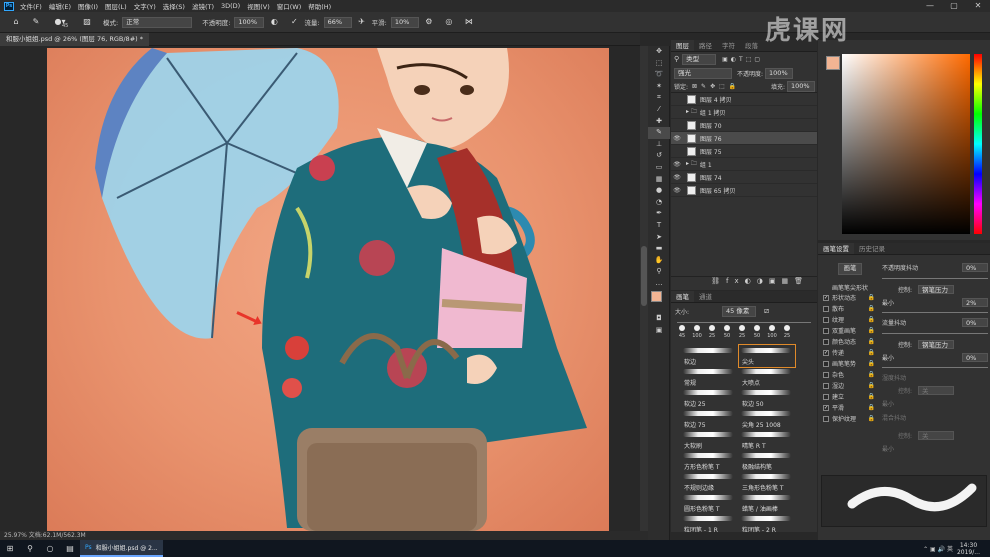  I want to click on brush-setting-option: 湿边 🔒, so click(848, 385).